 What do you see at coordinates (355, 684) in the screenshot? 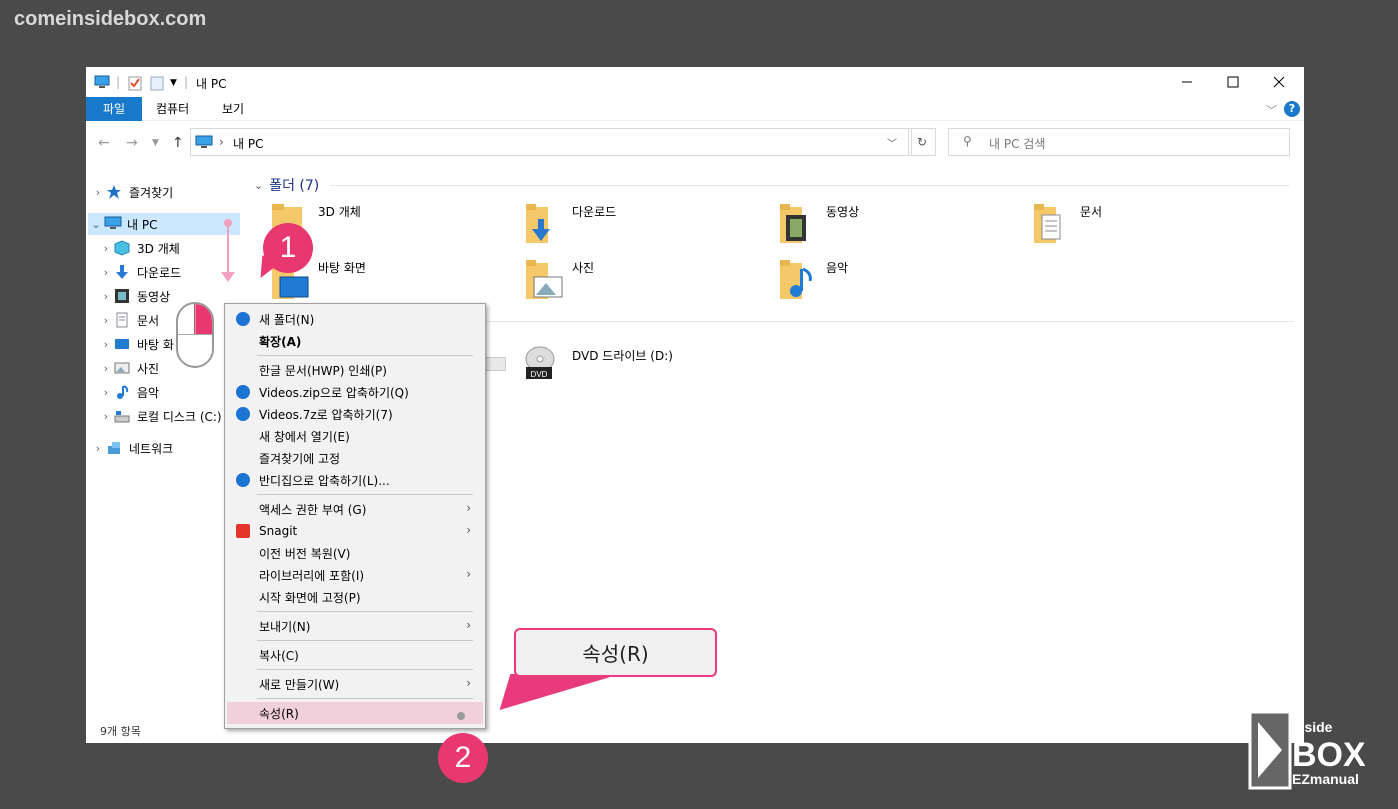
I see `menu-item-new: 새로 만들기(W) ›` at bounding box center [355, 684].